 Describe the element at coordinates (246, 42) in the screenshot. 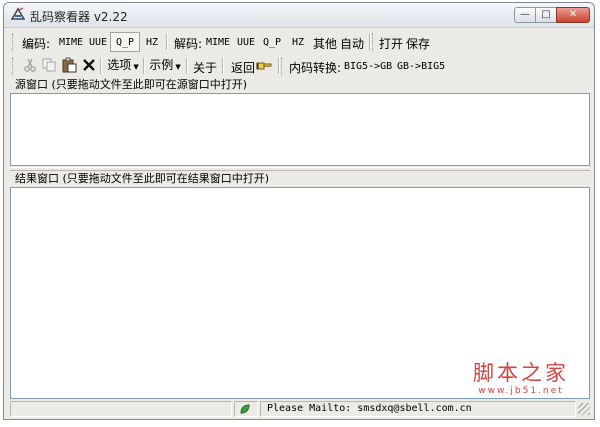

I see `decode-uue-button: UUE` at that location.